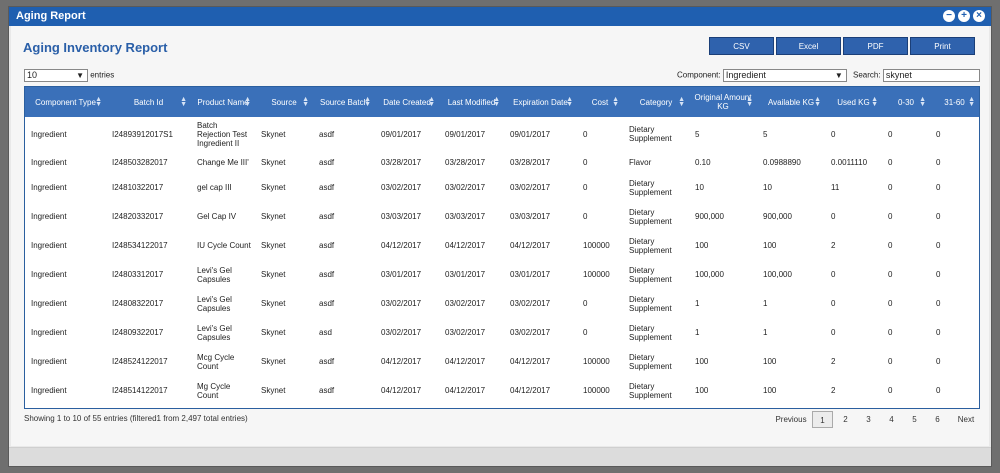  Describe the element at coordinates (102, 75) in the screenshot. I see `entries-label: entries` at that location.